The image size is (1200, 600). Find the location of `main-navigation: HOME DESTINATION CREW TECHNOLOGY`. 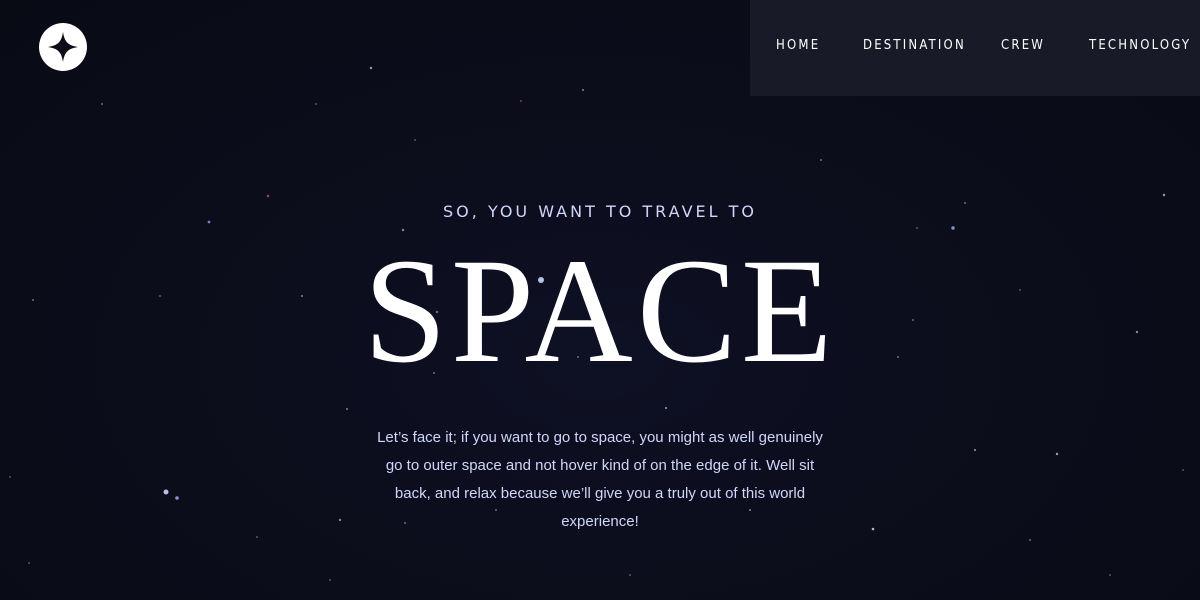

main-navigation: HOME DESTINATION CREW TECHNOLOGY is located at coordinates (975, 48).